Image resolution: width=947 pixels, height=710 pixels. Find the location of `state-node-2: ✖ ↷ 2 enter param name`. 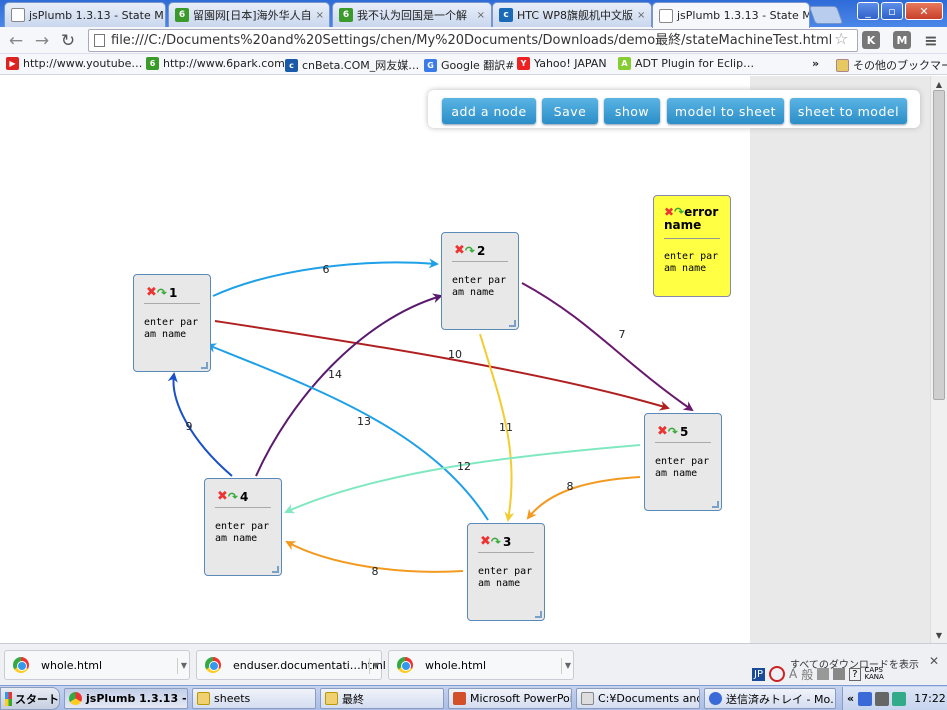

state-node-2: ✖ ↷ 2 enter param name is located at coordinates (480, 281).